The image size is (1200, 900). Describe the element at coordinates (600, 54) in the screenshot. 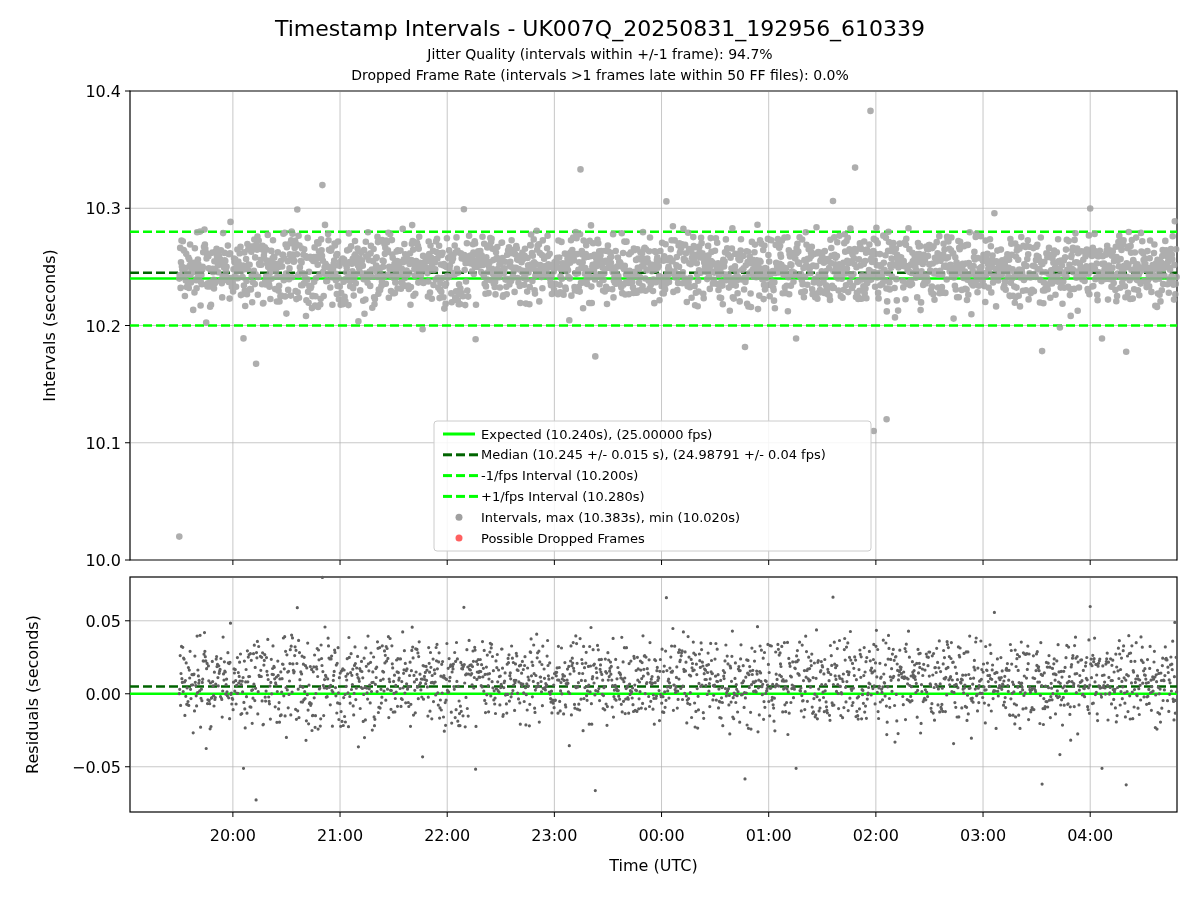

I see `chart-subtitle: Jitter Quality (intervals within +/-1 frame): 94.7%` at that location.